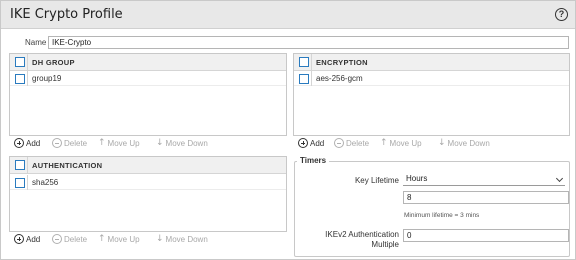 The height and width of the screenshot is (260, 576). I want to click on authentication-header: AUTHENTICATION, so click(148, 165).